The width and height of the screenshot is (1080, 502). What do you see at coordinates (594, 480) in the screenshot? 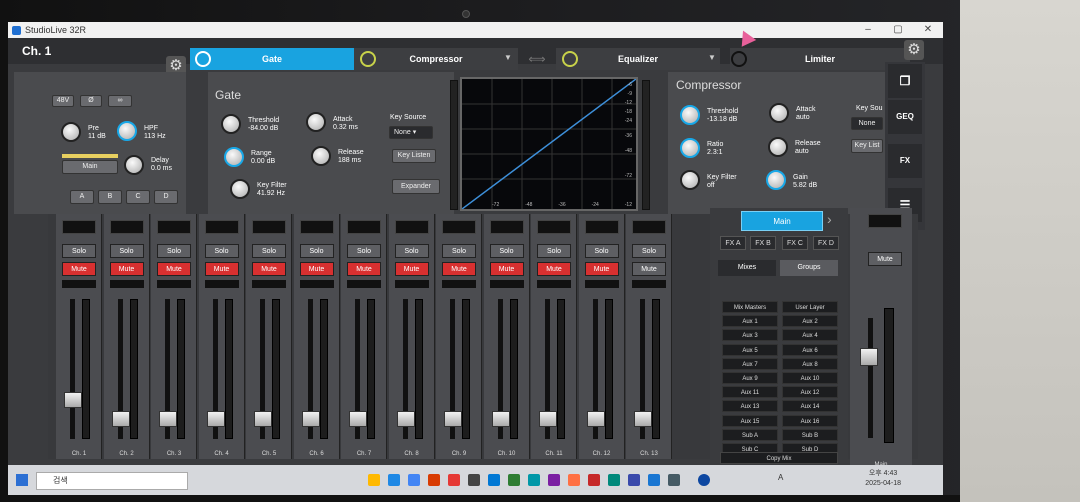
I see `youtube-icon` at bounding box center [594, 480].